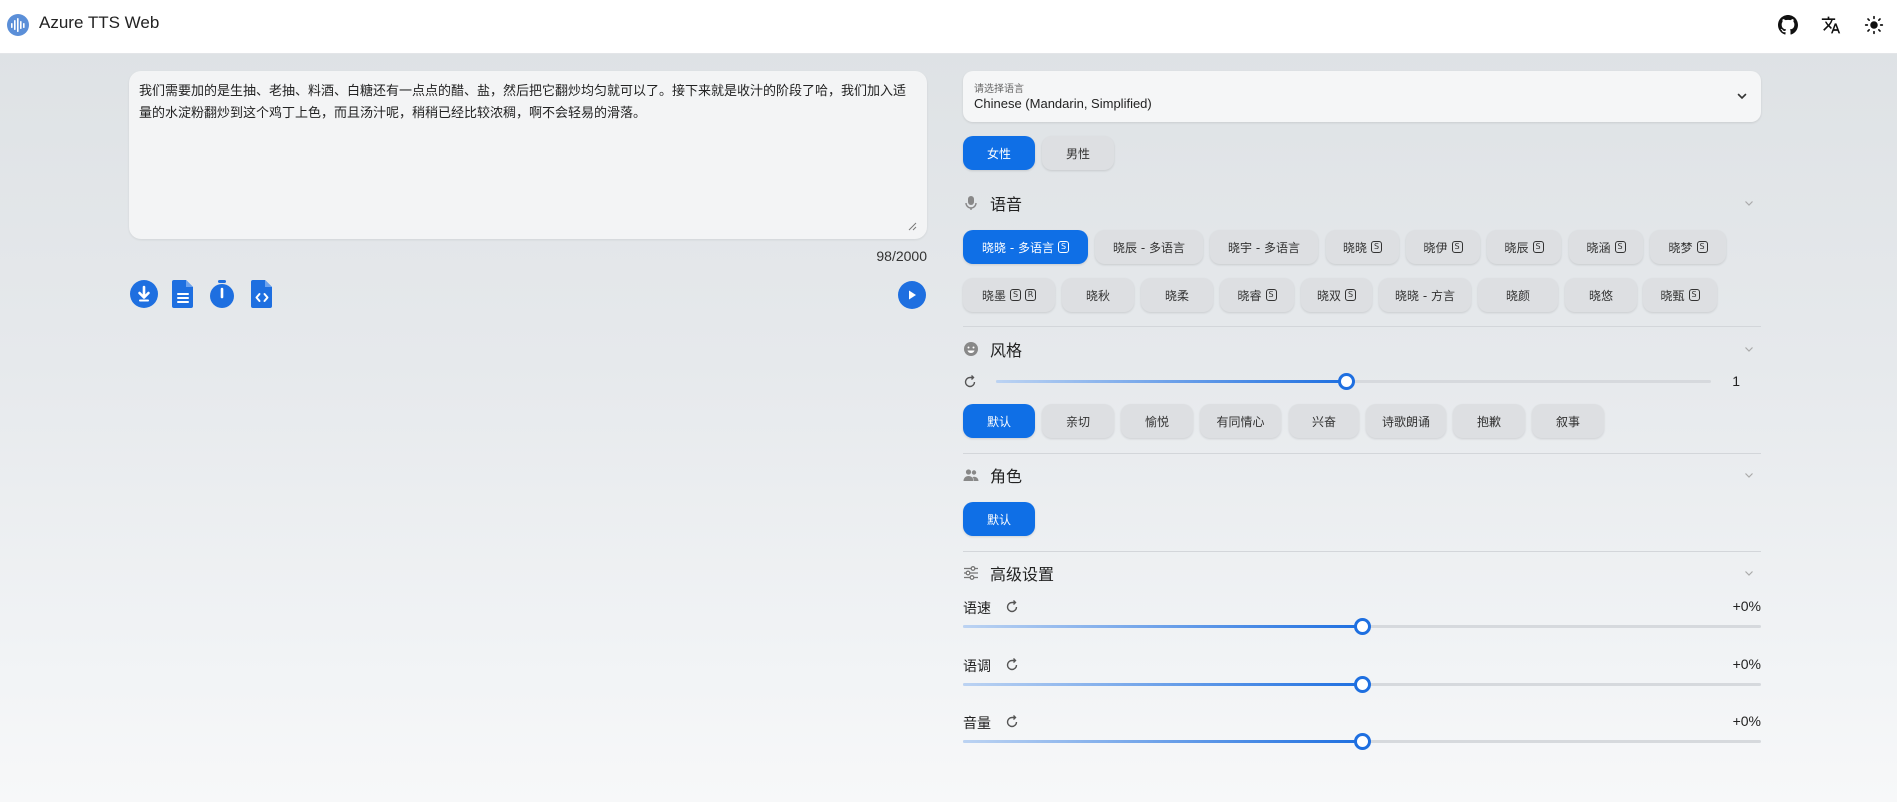 The width and height of the screenshot is (1897, 802). What do you see at coordinates (1362, 203) in the screenshot?
I see `voice-section-header: 语音` at bounding box center [1362, 203].